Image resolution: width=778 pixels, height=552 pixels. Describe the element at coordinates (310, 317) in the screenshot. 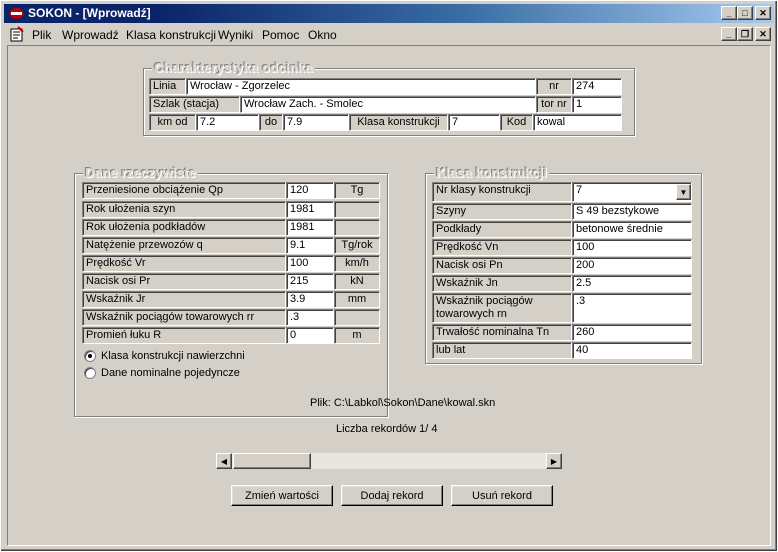

I see `dane-row-value: .3` at that location.